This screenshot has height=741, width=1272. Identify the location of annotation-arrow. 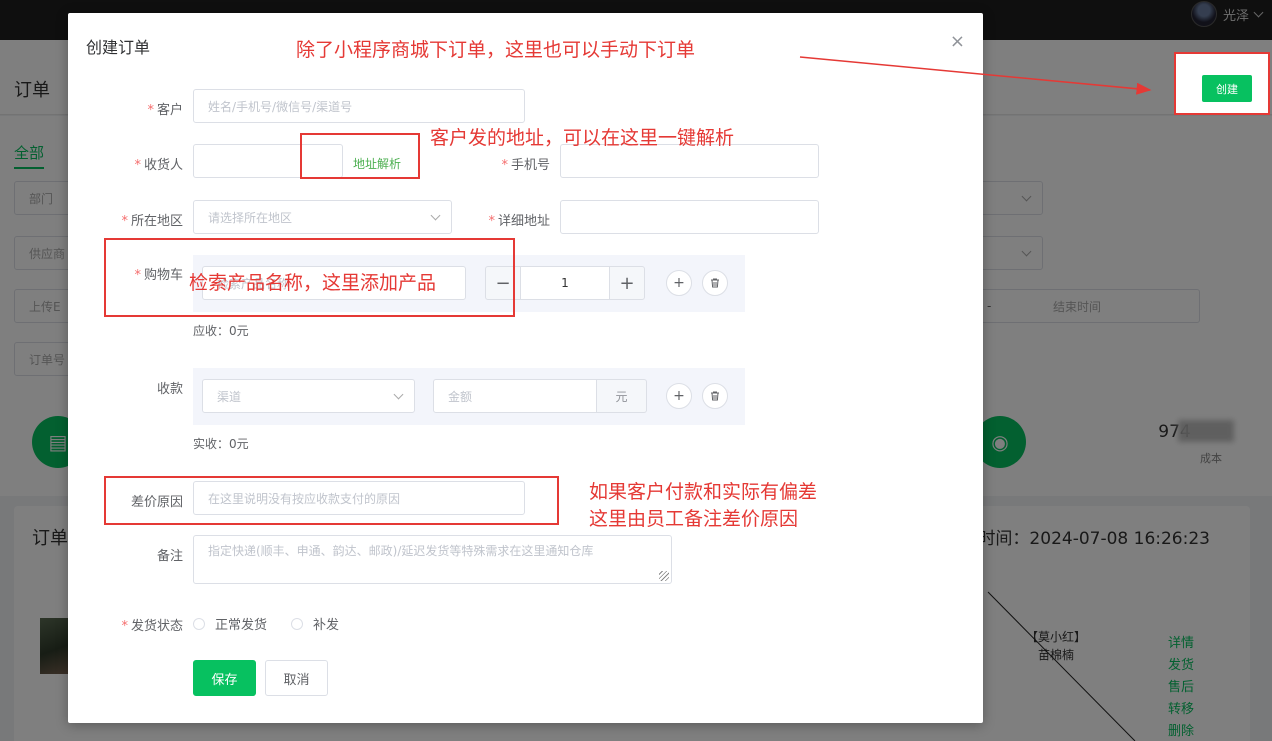
(975, 75).